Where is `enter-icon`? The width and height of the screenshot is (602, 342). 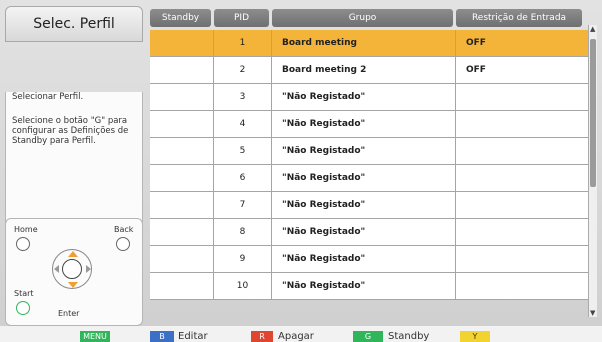
enter-icon is located at coordinates (72, 269).